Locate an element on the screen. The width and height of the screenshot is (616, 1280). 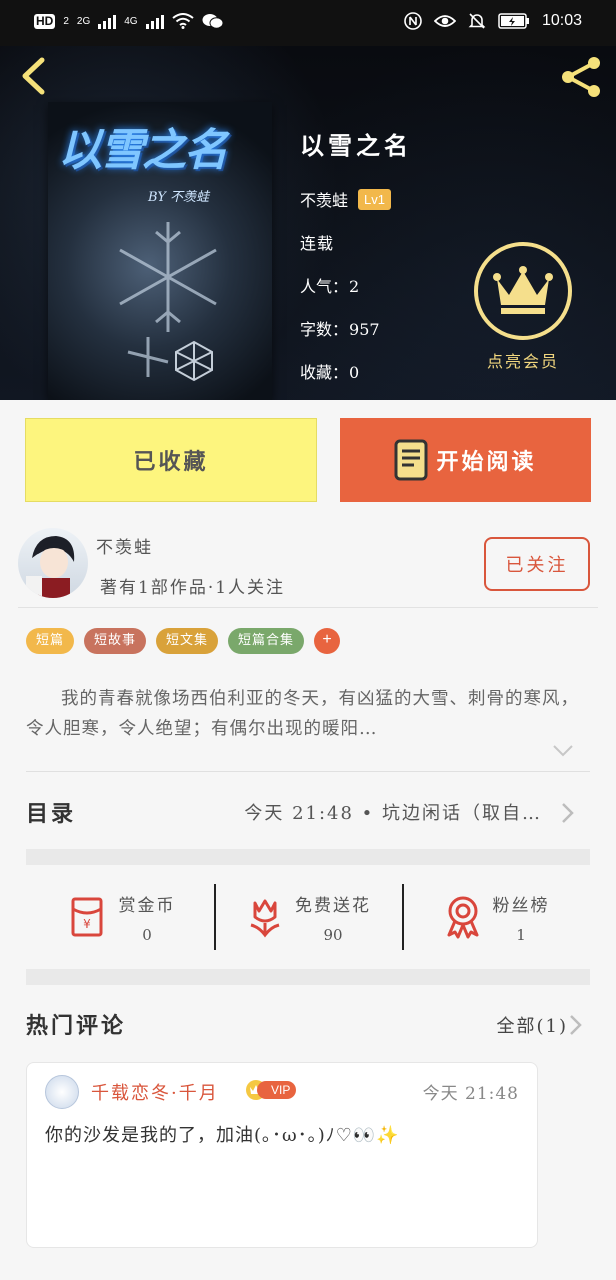
start-reading-label: 开始阅读 is located at coordinates (486, 462).